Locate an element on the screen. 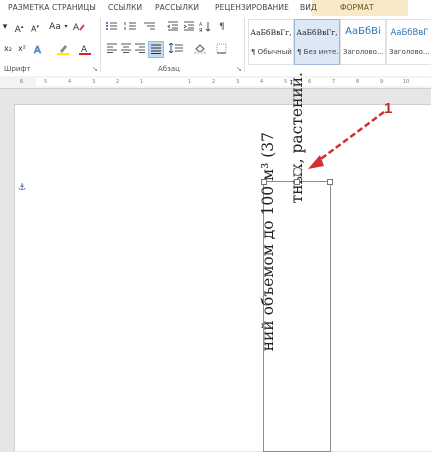 The width and height of the screenshot is (431, 452). highlight-icon-glyph is located at coordinates (63, 50).